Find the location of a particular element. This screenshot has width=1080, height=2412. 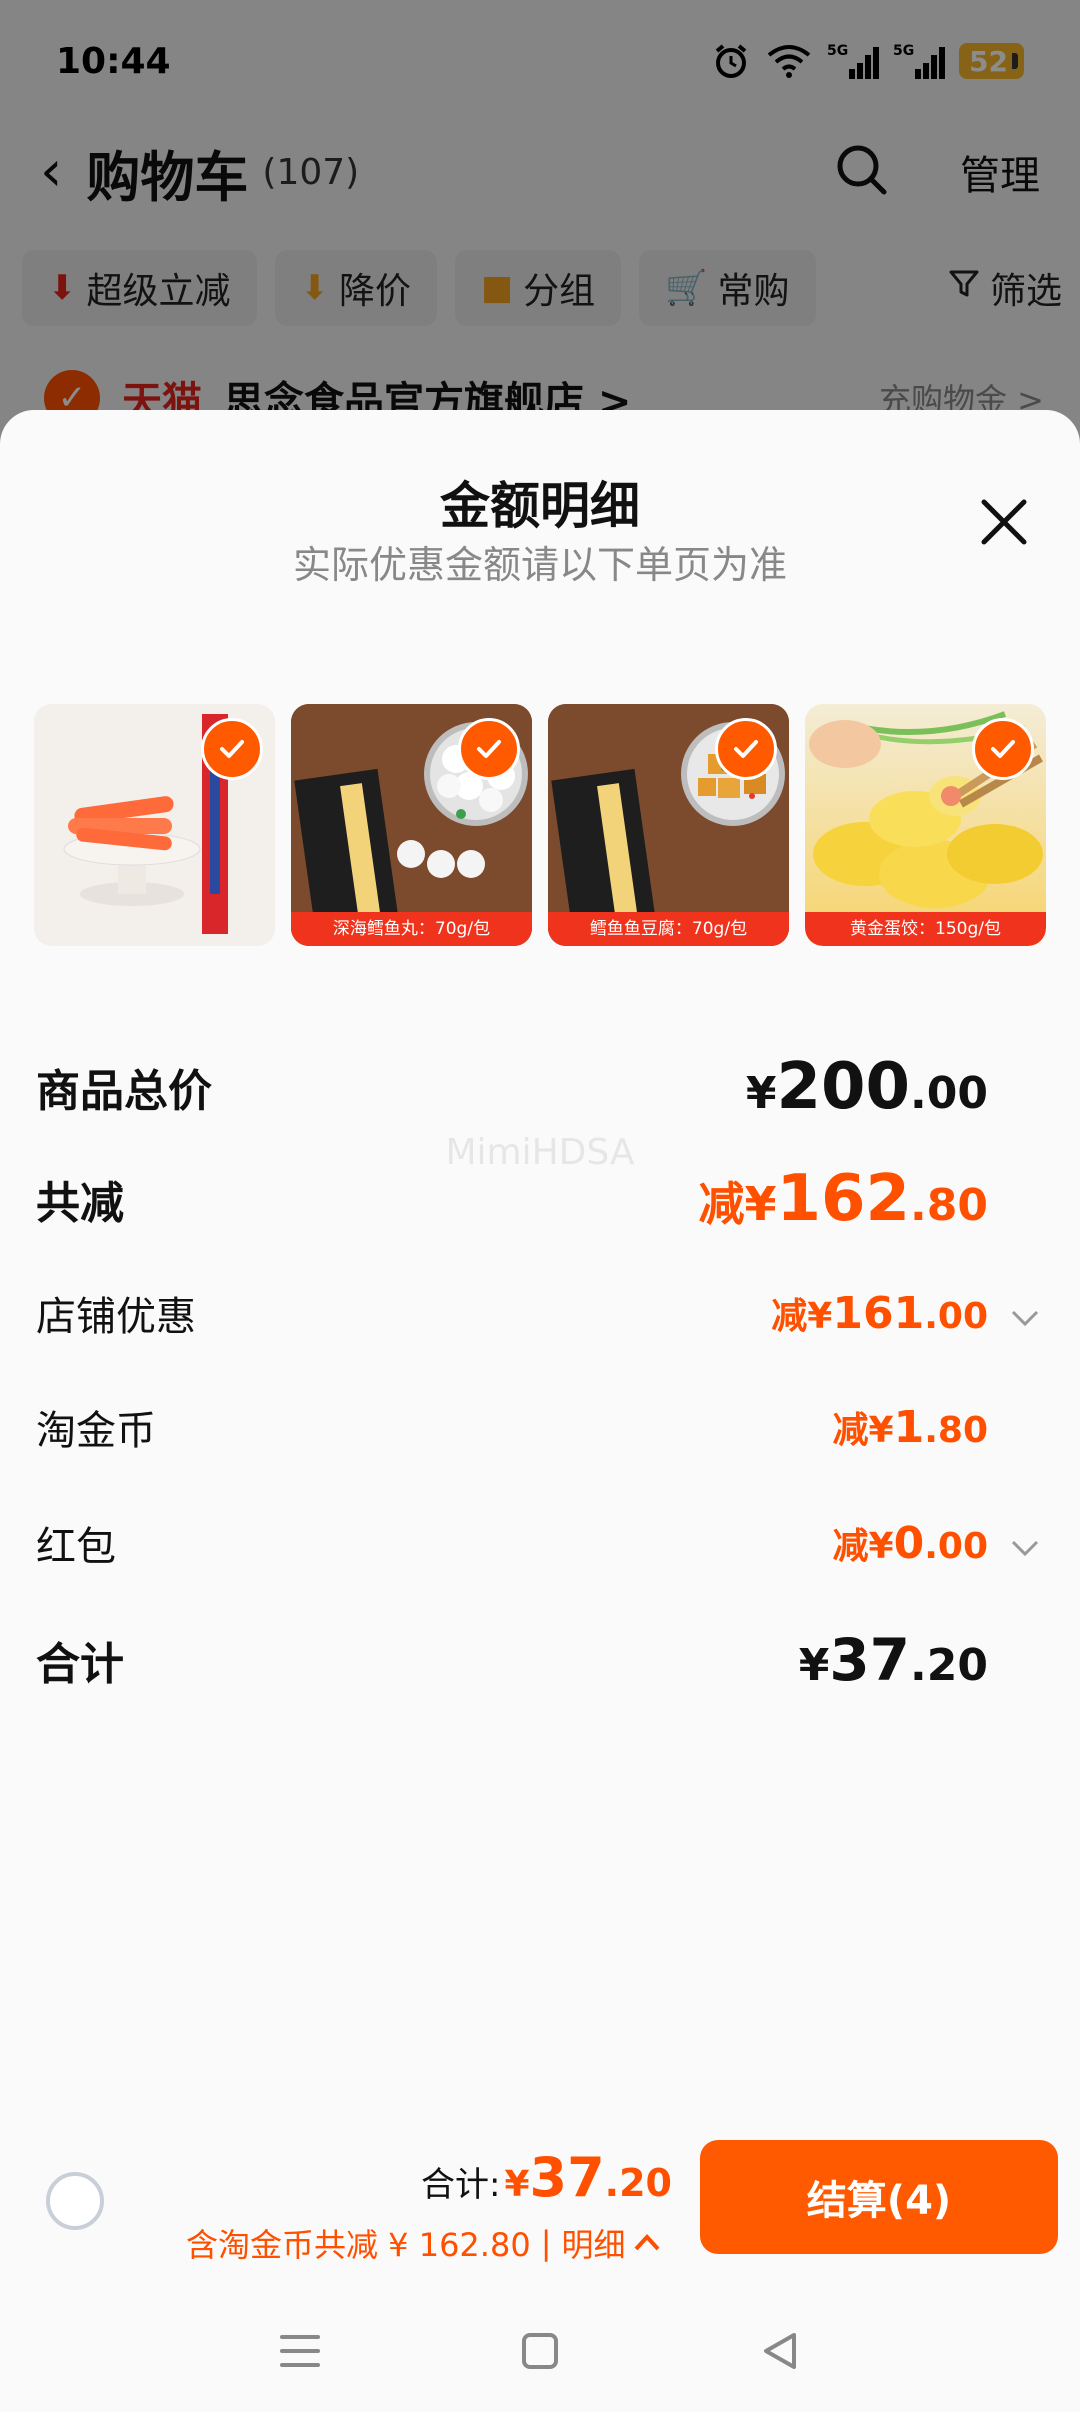

system-navigation-bar is located at coordinates (540, 2351).